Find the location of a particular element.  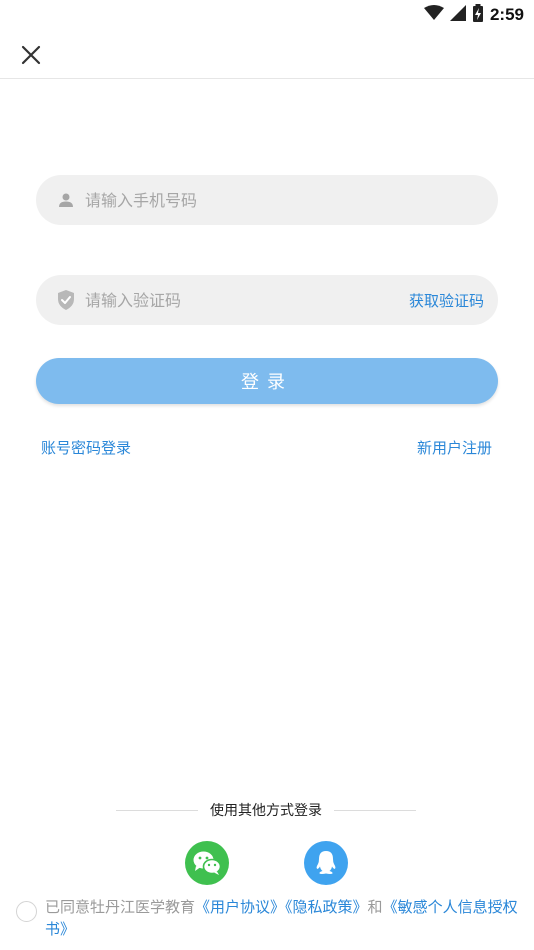

register-link: 新用户注册 is located at coordinates (454, 447).